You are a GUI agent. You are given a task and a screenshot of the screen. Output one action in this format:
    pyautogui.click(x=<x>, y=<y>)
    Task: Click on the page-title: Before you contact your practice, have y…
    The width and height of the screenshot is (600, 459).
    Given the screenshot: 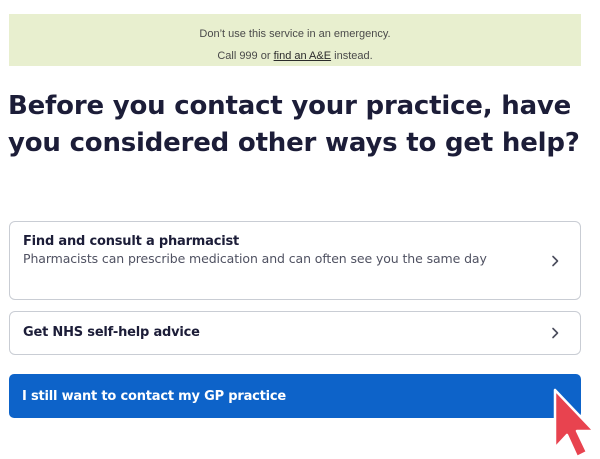 What is the action you would take?
    pyautogui.click(x=294, y=124)
    